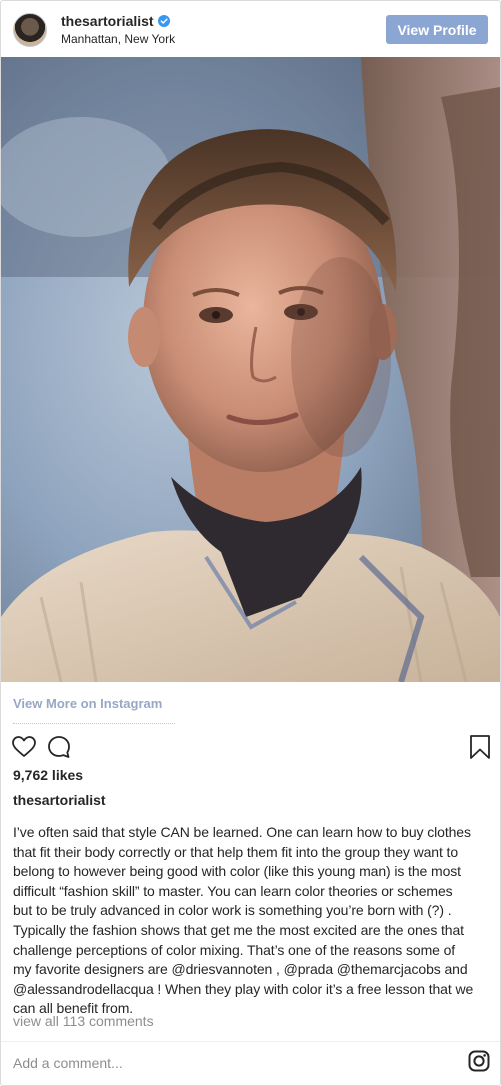 This screenshot has width=501, height=1086. I want to click on divider-dotted, so click(94, 723).